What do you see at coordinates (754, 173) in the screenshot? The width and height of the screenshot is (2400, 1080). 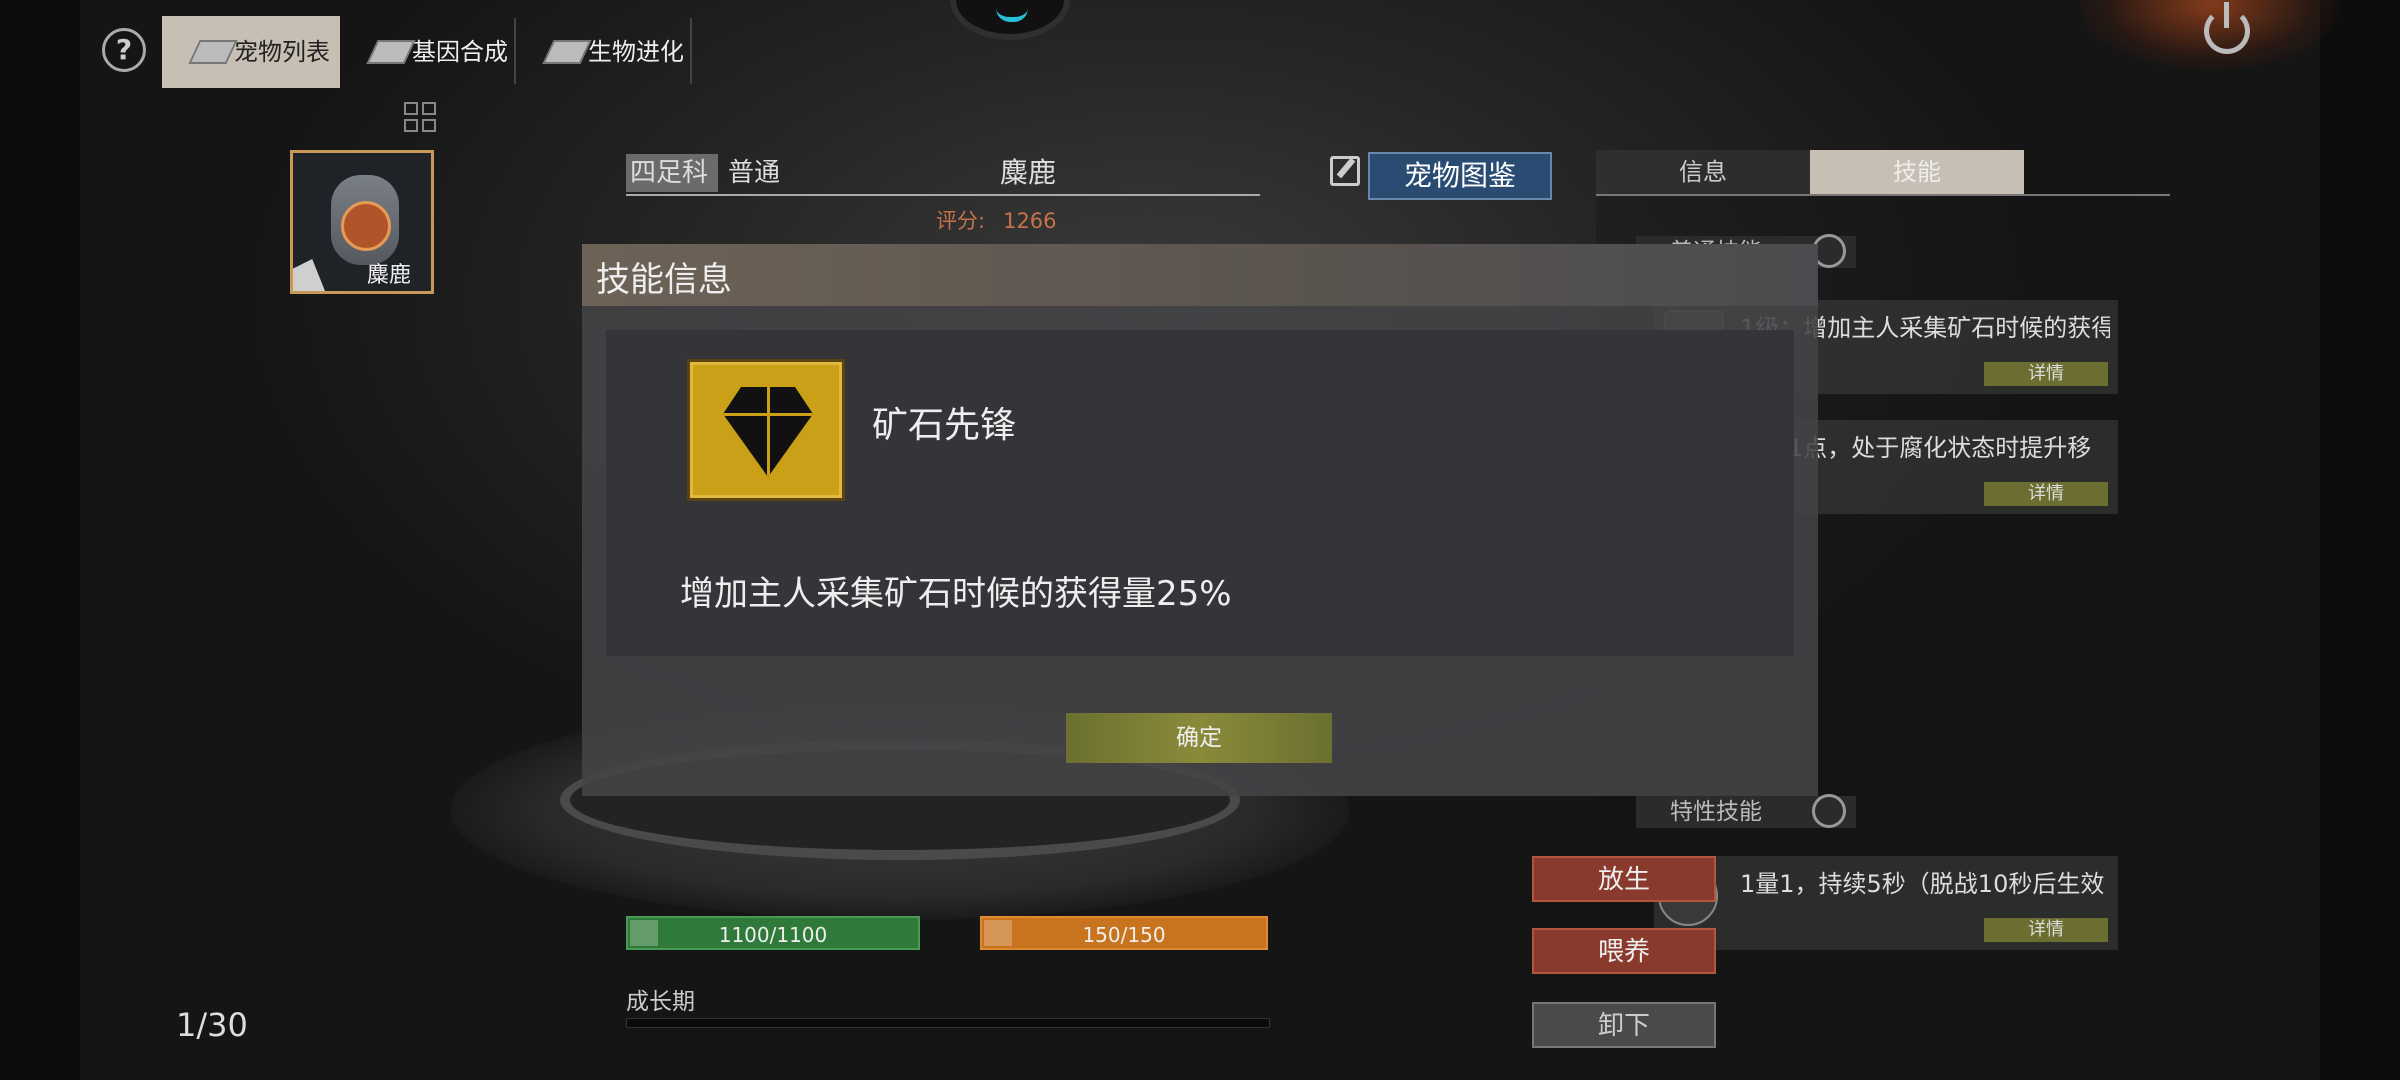 I see `pet-rarity: 普通` at bounding box center [754, 173].